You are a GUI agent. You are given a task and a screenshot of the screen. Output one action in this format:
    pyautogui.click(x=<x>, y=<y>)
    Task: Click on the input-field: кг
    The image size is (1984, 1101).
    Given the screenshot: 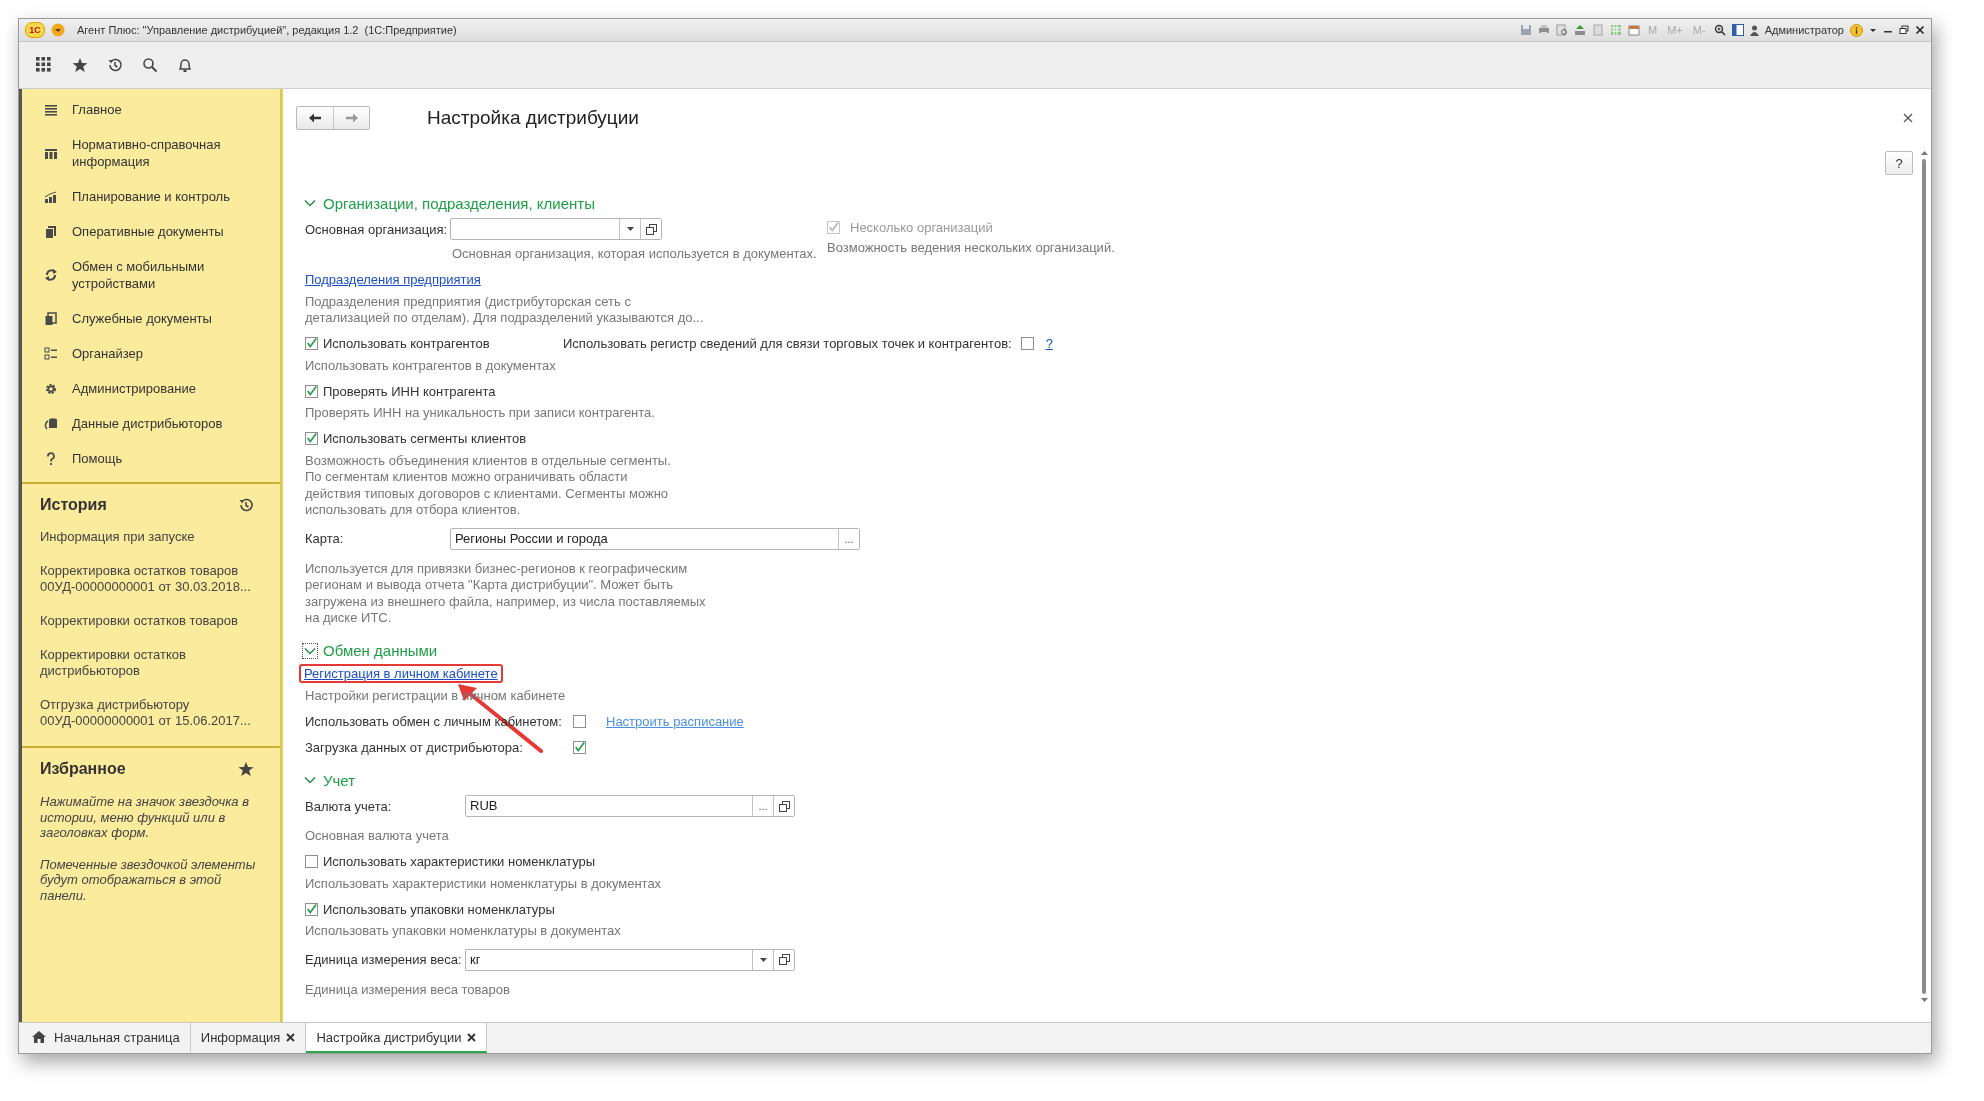 What is the action you would take?
    pyautogui.click(x=630, y=959)
    